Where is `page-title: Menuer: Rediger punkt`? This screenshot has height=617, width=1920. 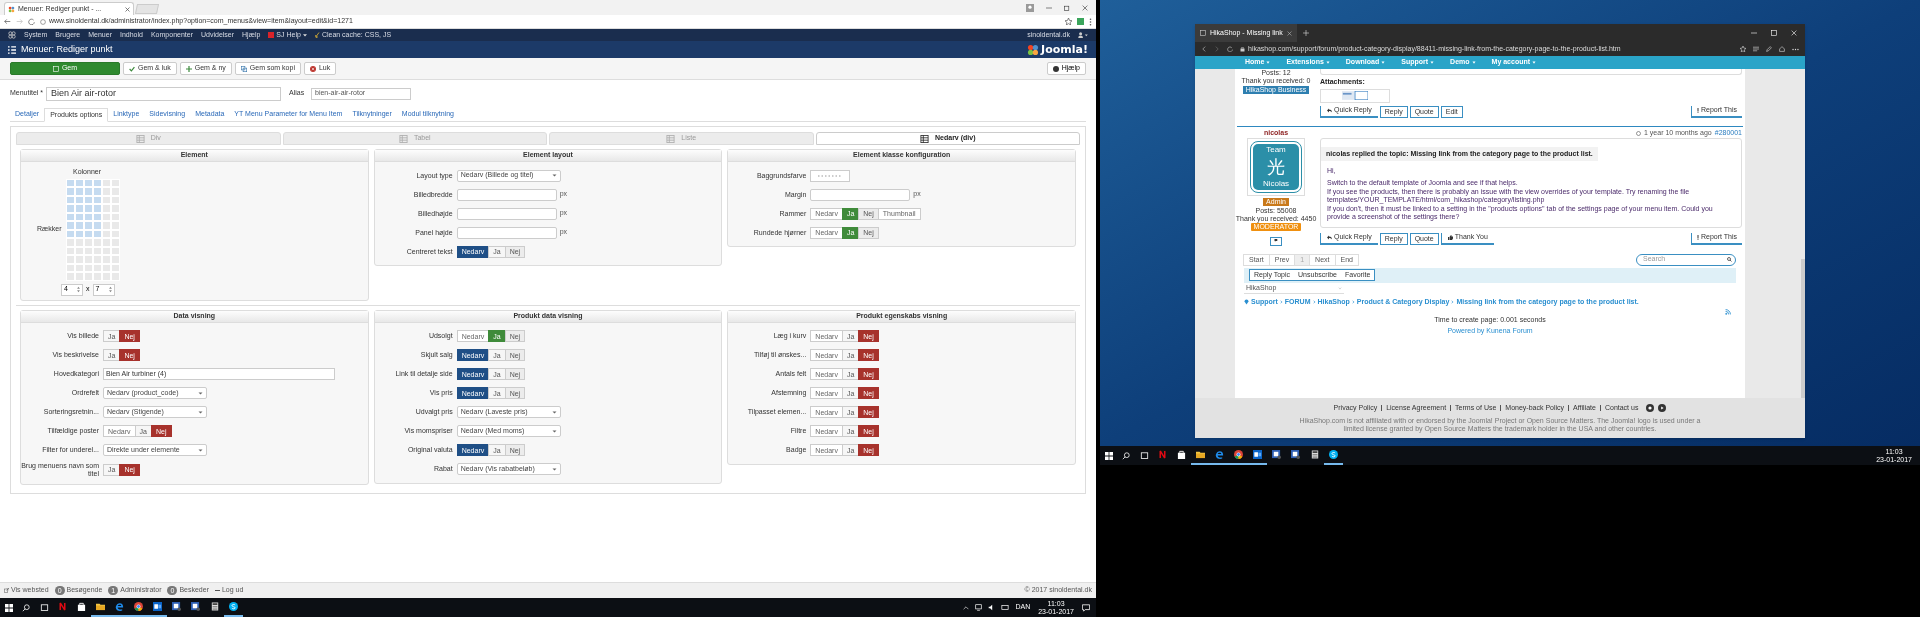 page-title: Menuer: Rediger punkt is located at coordinates (67, 49).